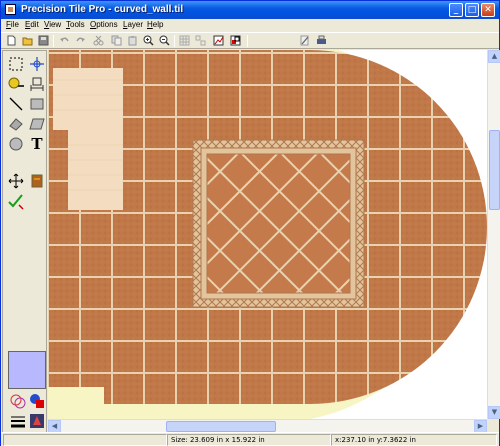 This screenshot has width=500, height=446. What do you see at coordinates (43, 40) in the screenshot?
I see `save-icon` at bounding box center [43, 40].